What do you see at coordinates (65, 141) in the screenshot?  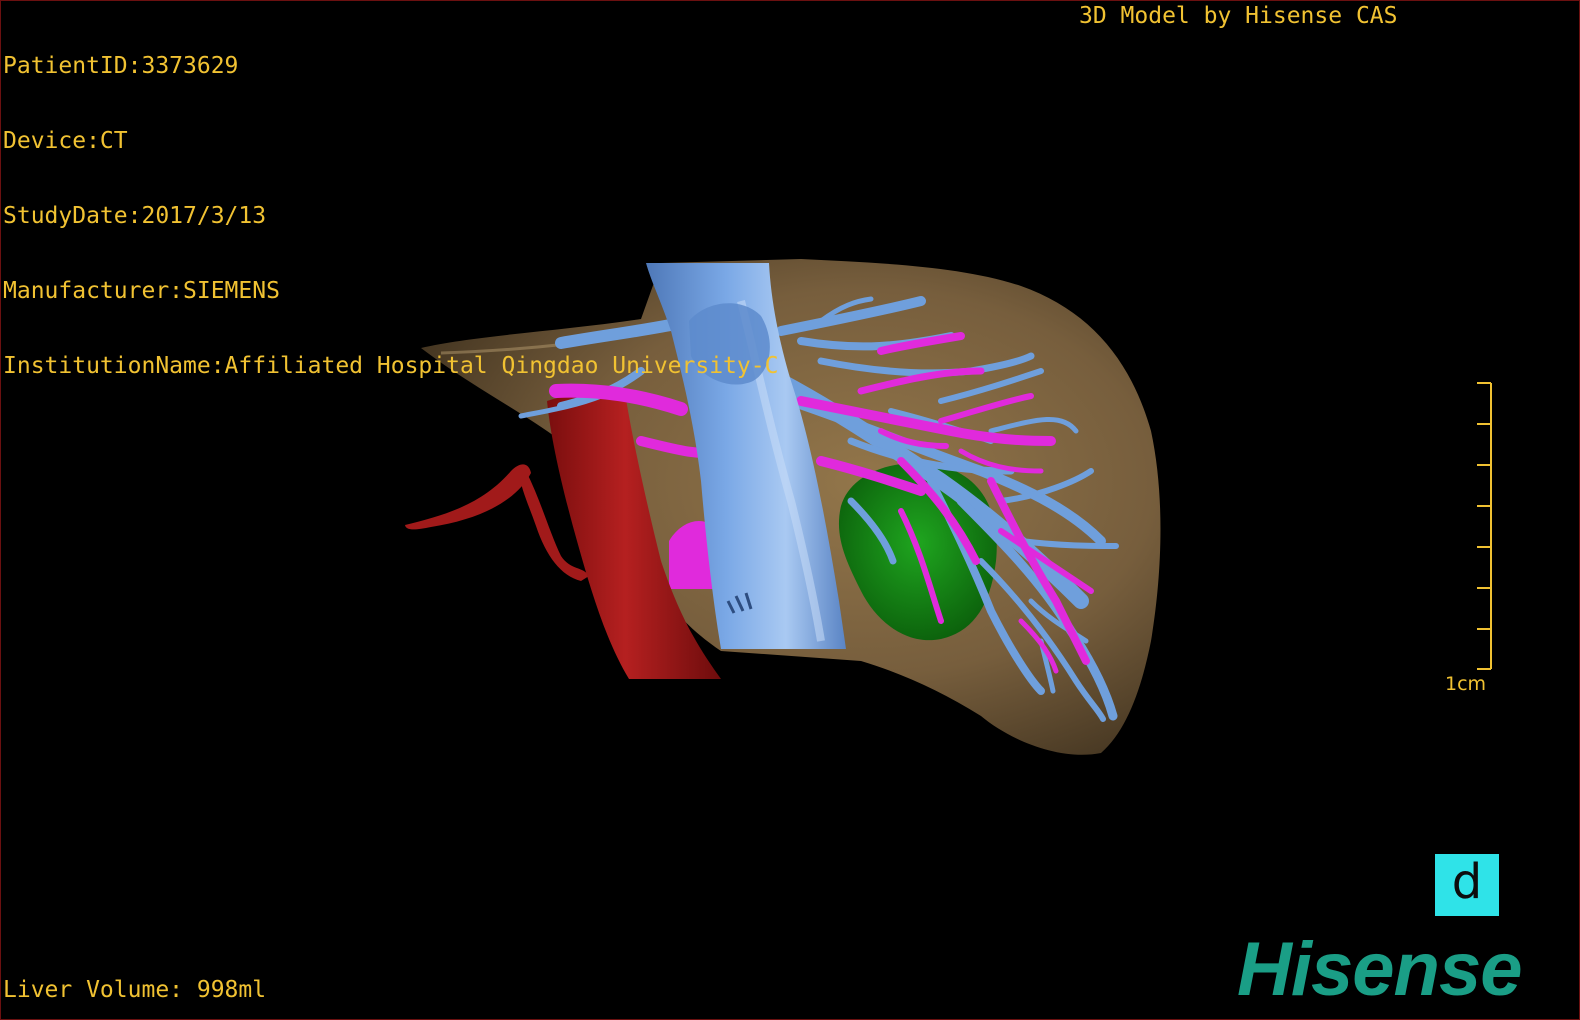 I see `device-text: Device:CT` at bounding box center [65, 141].